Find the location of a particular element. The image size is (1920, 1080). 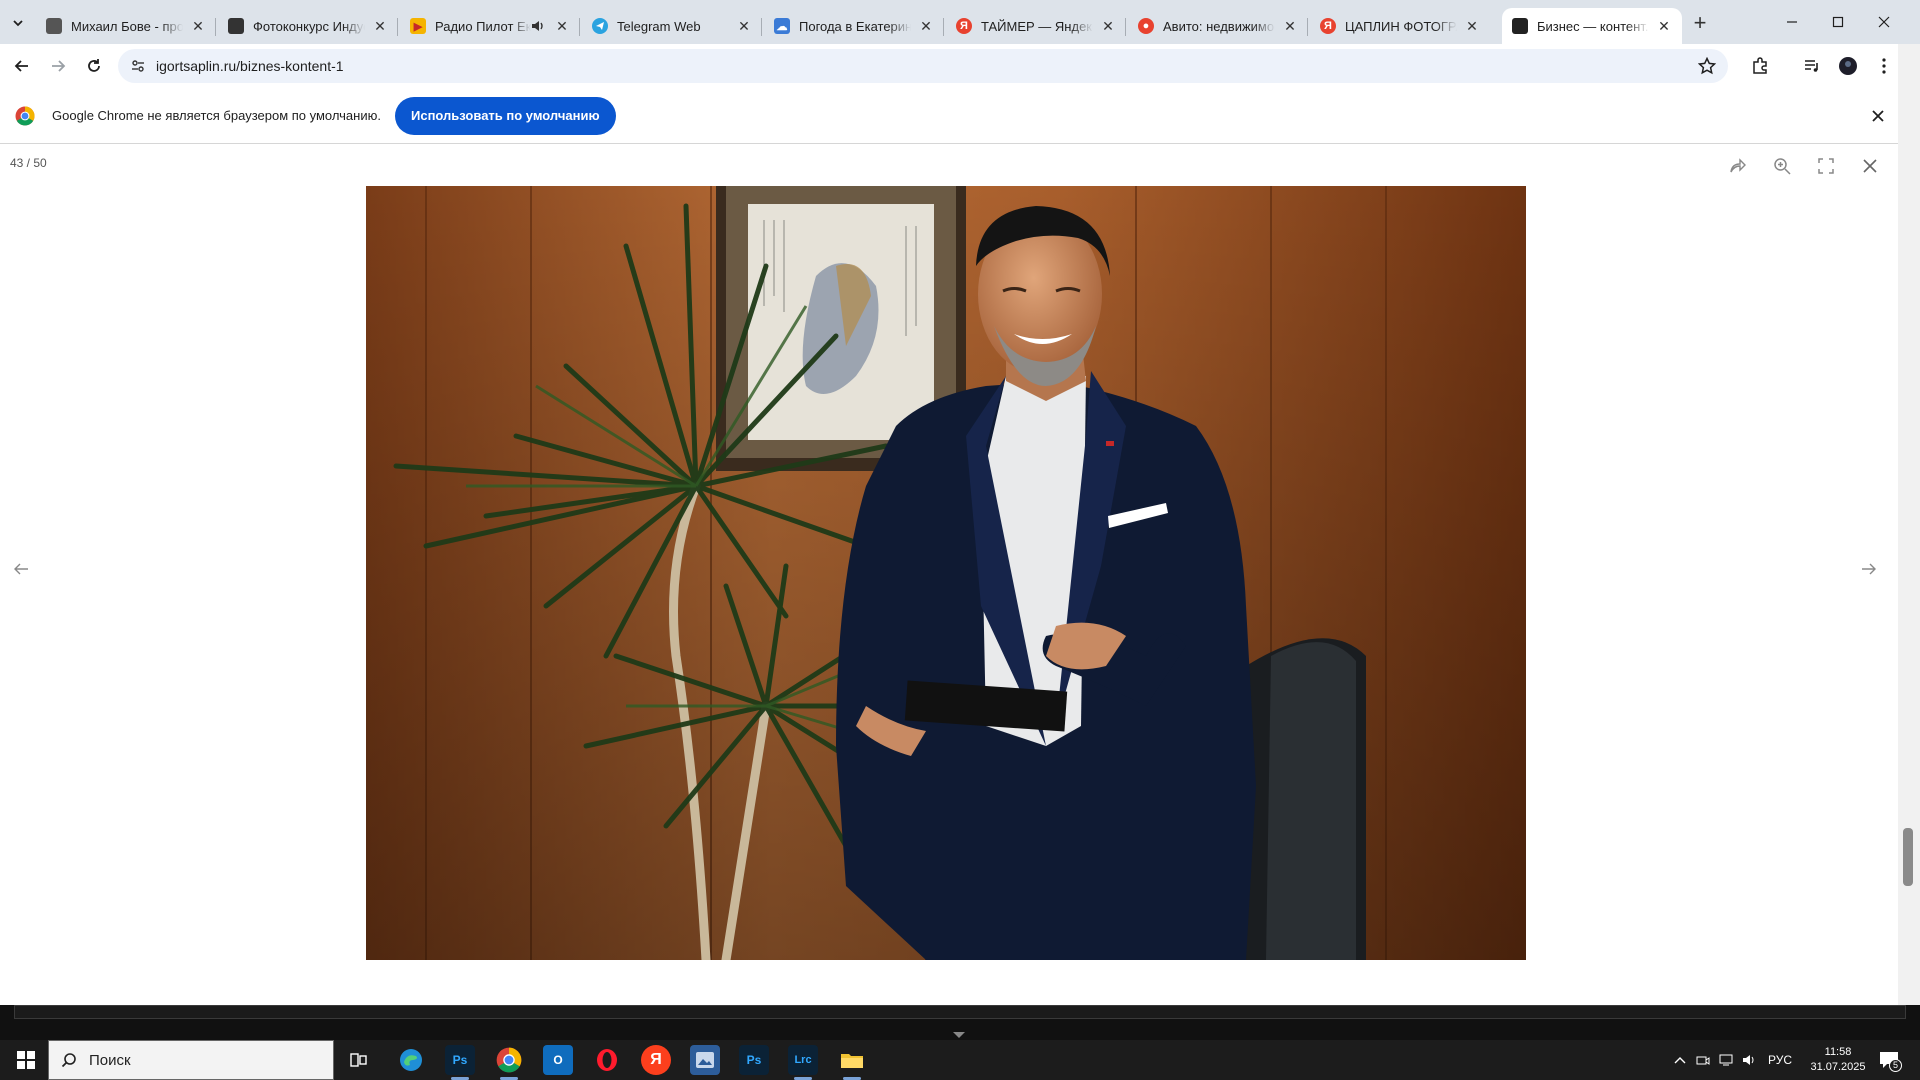

kebab-menu-icon is located at coordinates (1884, 66).